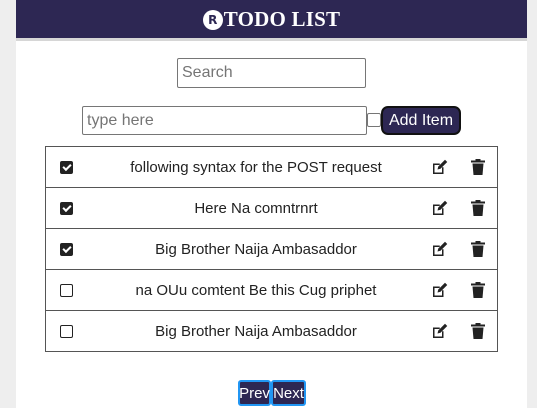 This screenshot has height=408, width=537. Describe the element at coordinates (282, 18) in the screenshot. I see `page-title: TODO LIST` at that location.